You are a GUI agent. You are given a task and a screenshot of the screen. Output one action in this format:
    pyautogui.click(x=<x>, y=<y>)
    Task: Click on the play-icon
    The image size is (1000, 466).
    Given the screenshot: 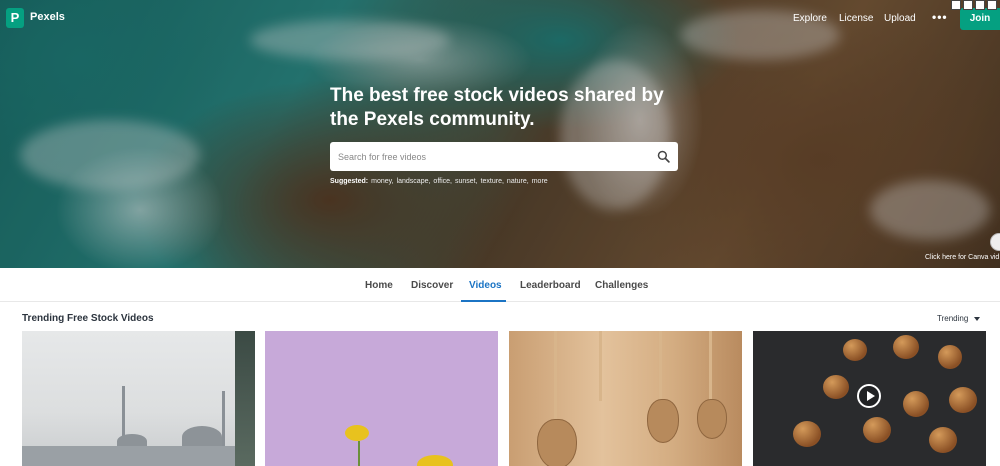 What is the action you would take?
    pyautogui.click(x=869, y=396)
    